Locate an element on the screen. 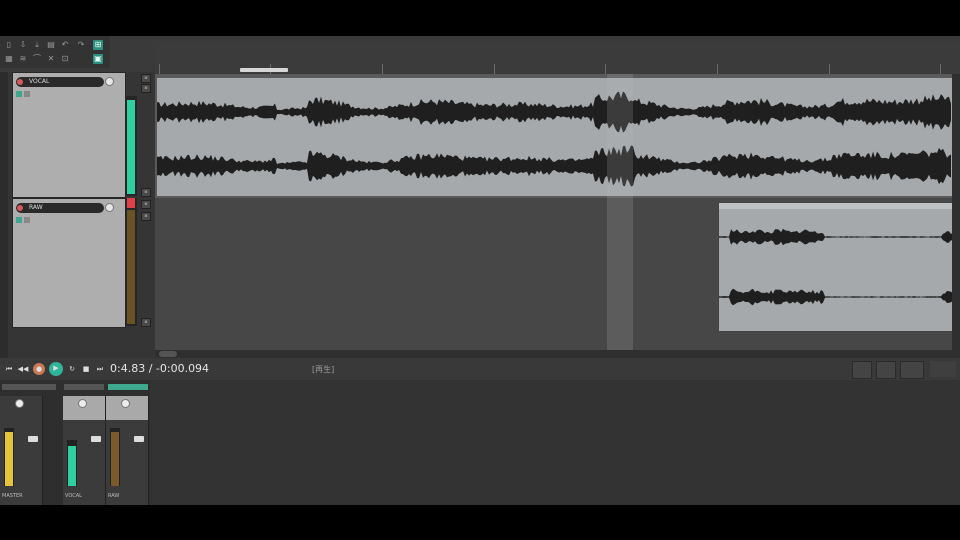 This screenshot has height=540, width=960. scroll-thumb is located at coordinates (168, 354).